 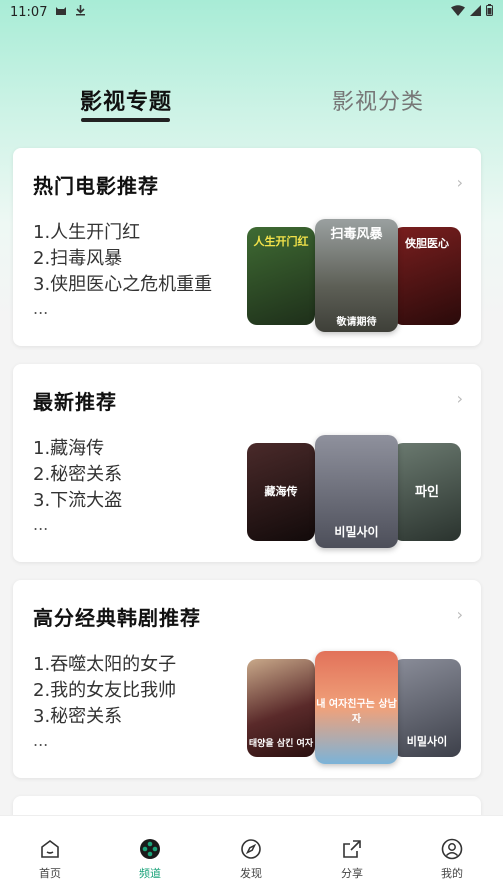 I want to click on list-item: 2.秘密关系, so click(x=77, y=475).